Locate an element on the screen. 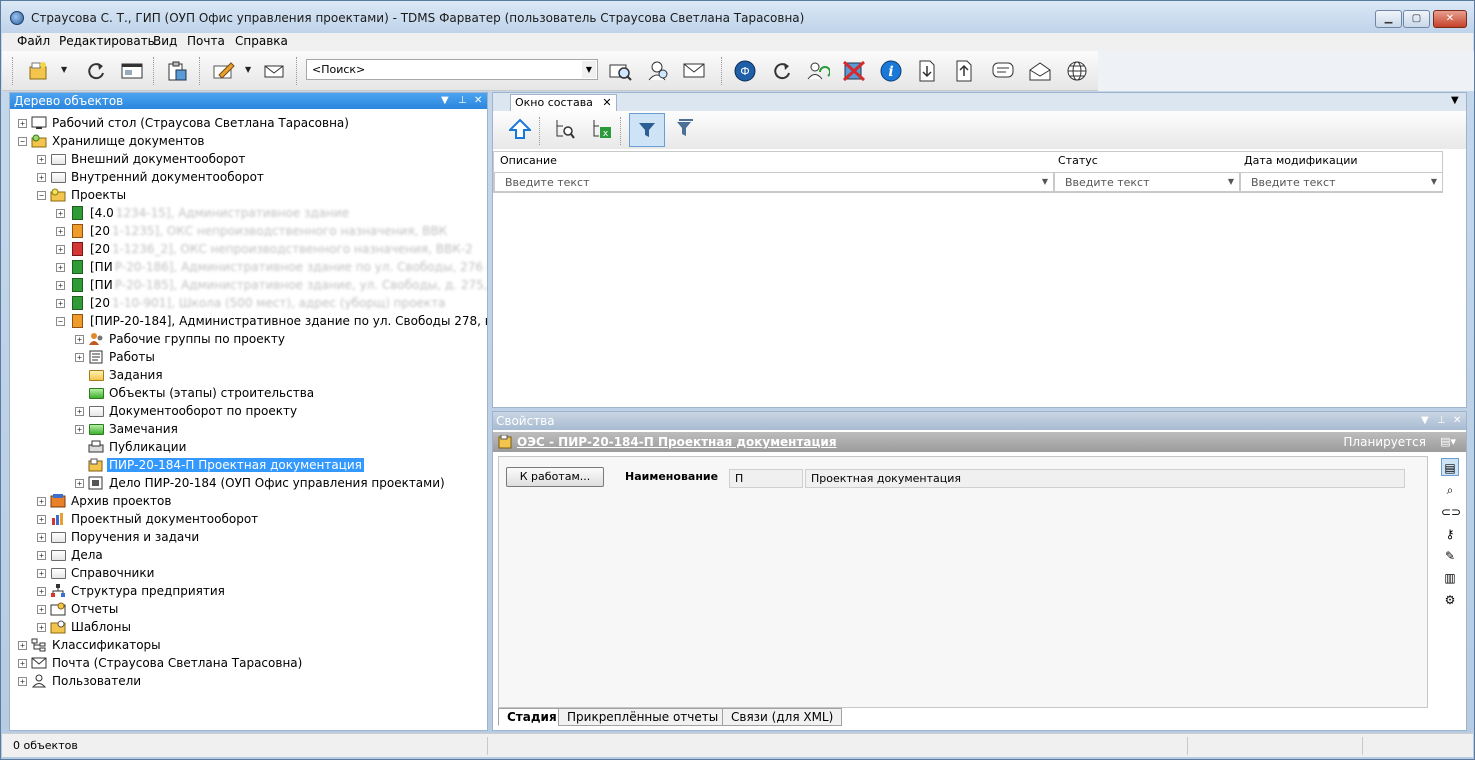 Image resolution: width=1475 pixels, height=760 pixels. go-up-icon is located at coordinates (520, 129).